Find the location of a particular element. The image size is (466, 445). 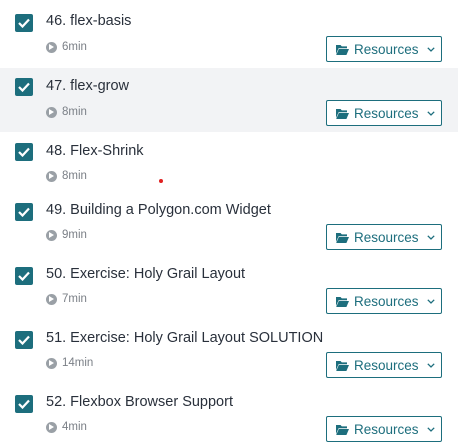

lecture-duration: 7min is located at coordinates (74, 299).